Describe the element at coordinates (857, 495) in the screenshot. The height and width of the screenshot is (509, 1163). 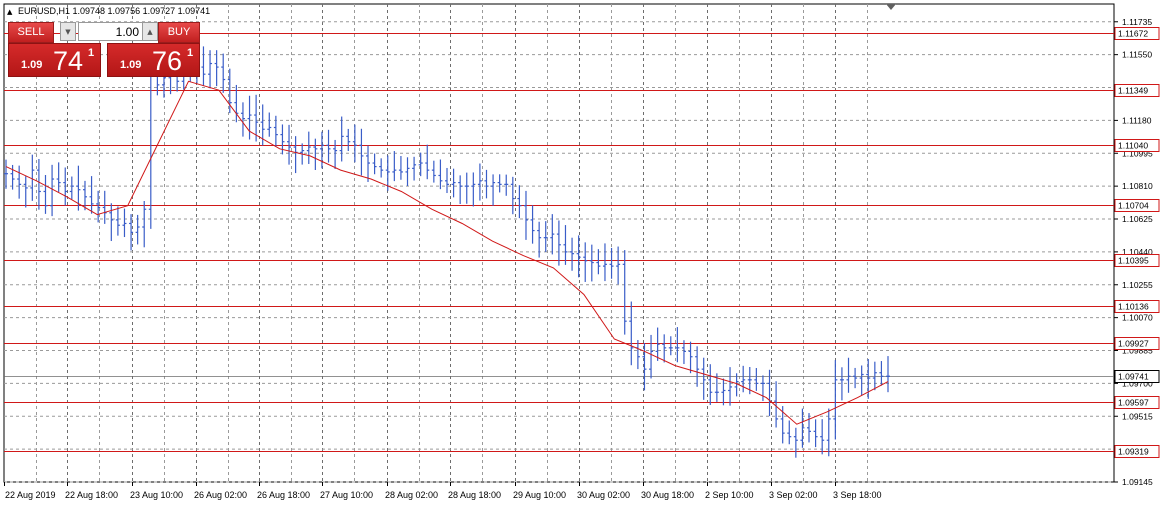
I see `x-tick-label: 3 Sep 18:00` at that location.